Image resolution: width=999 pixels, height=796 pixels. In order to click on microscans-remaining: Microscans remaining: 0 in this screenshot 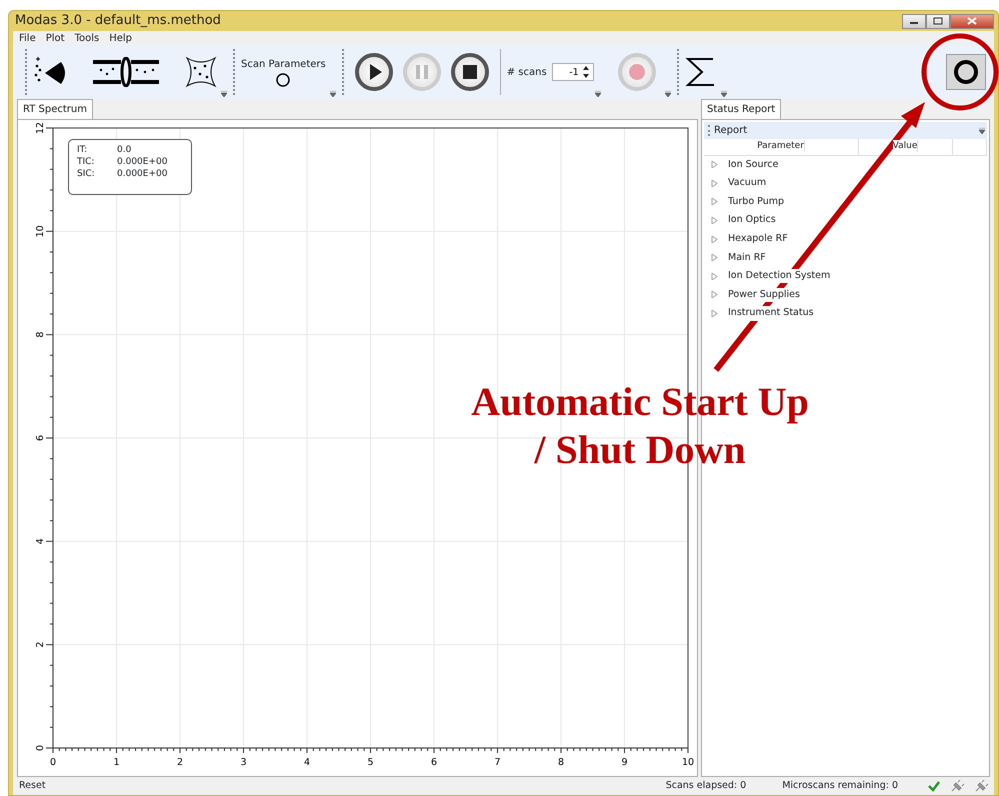, I will do `click(840, 785)`.